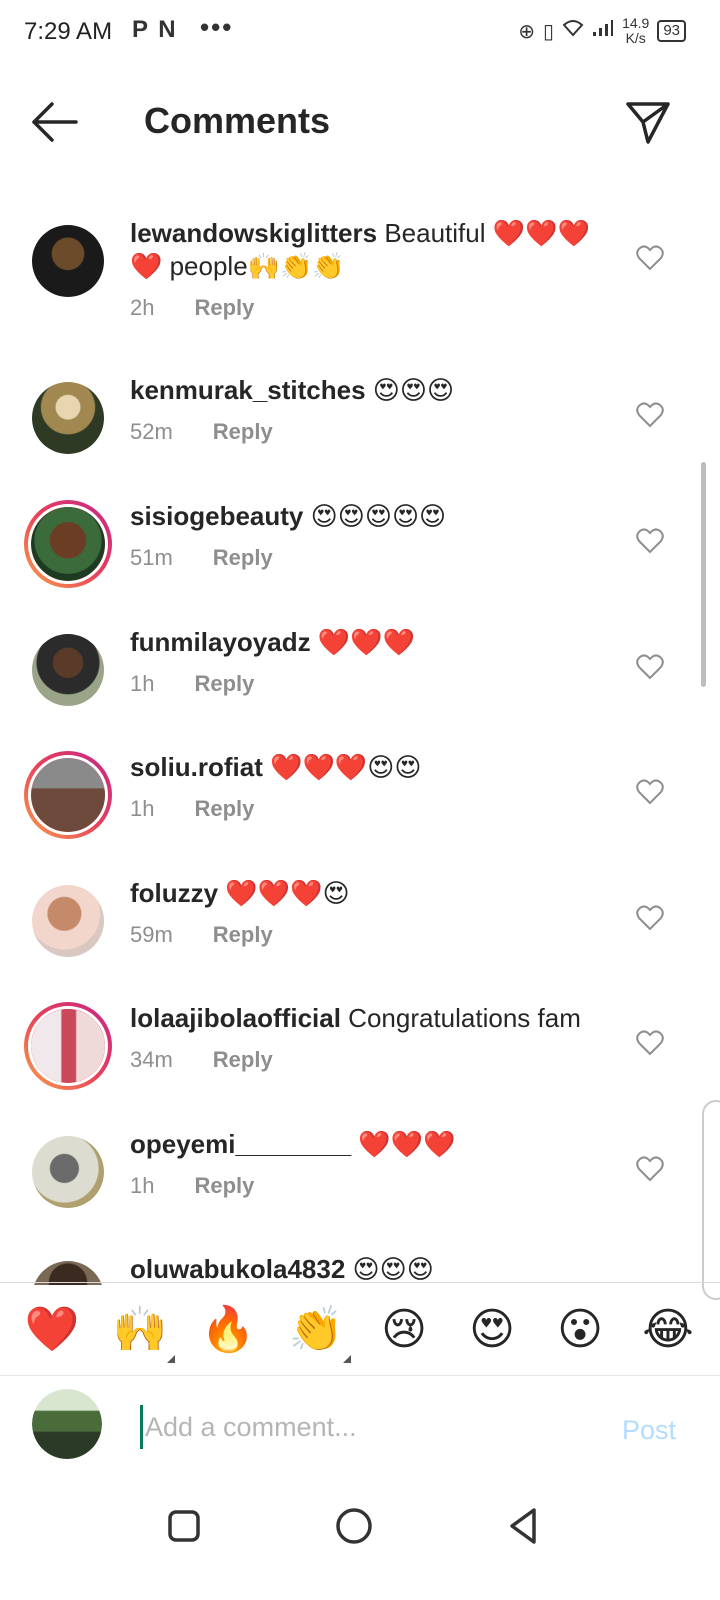 Image resolution: width=720 pixels, height=1600 pixels. I want to click on emoji-raising-hands-button: 🙌, so click(140, 1333).